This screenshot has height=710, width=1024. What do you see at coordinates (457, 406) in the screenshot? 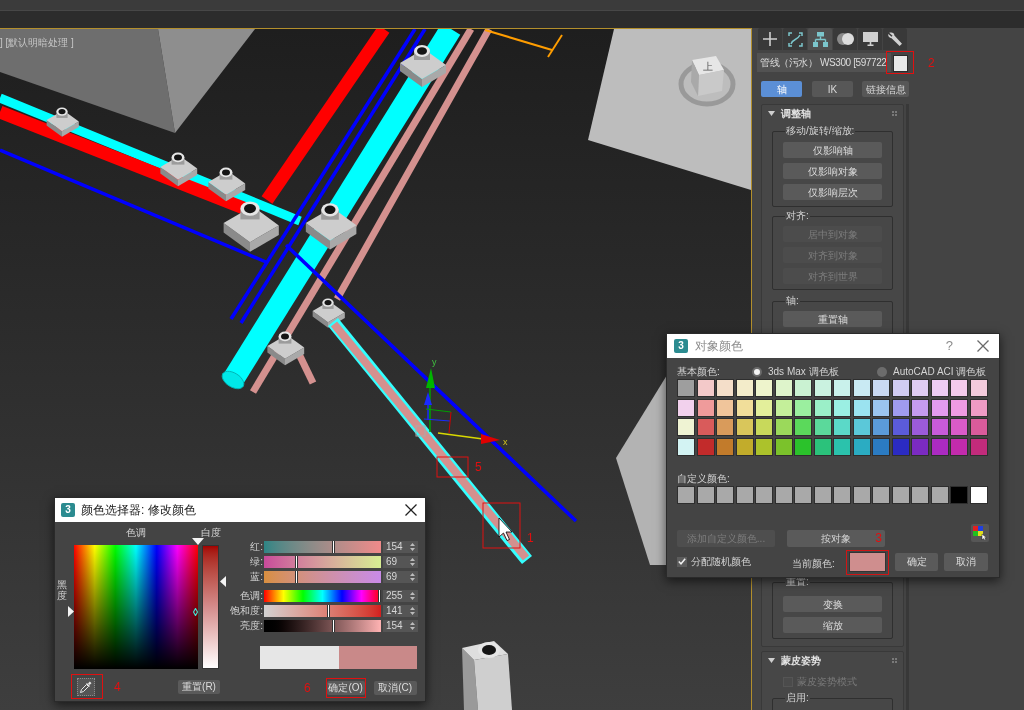
I see `transform-gizmo` at bounding box center [457, 406].